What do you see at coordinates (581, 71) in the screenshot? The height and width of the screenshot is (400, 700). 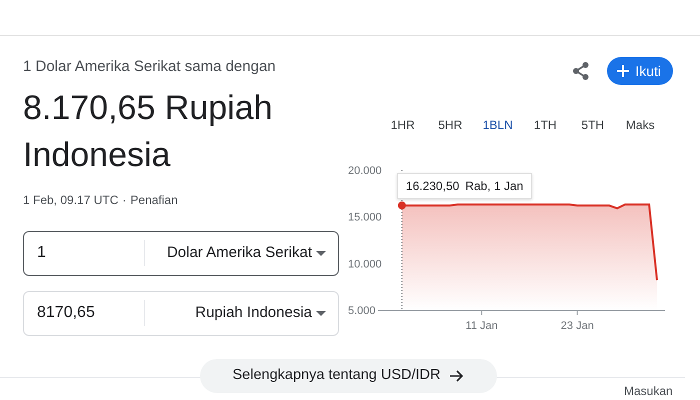 I see `share-icon` at bounding box center [581, 71].